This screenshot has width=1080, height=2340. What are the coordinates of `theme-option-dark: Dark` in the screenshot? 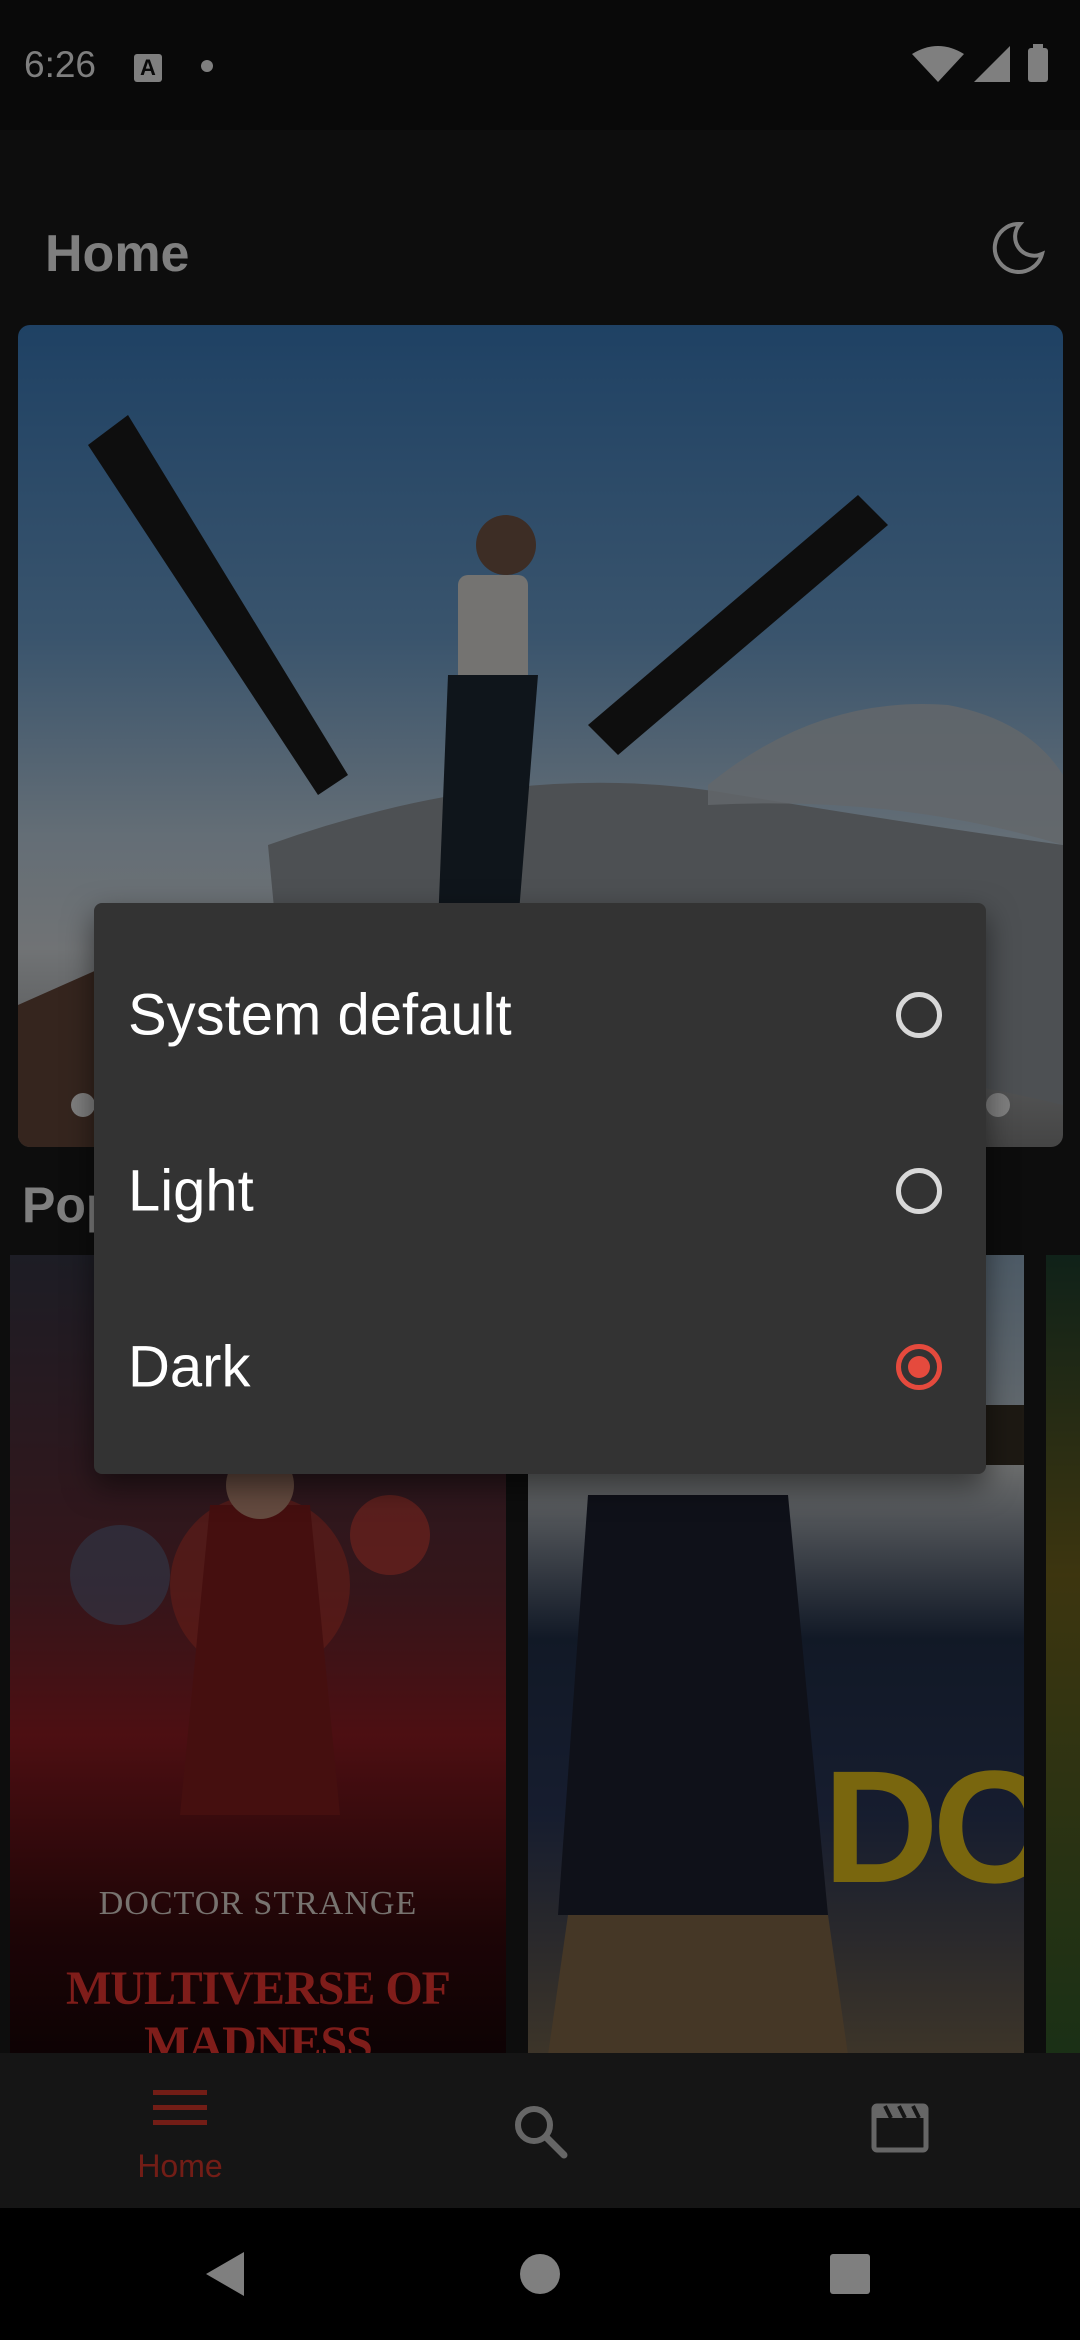 It's located at (540, 1367).